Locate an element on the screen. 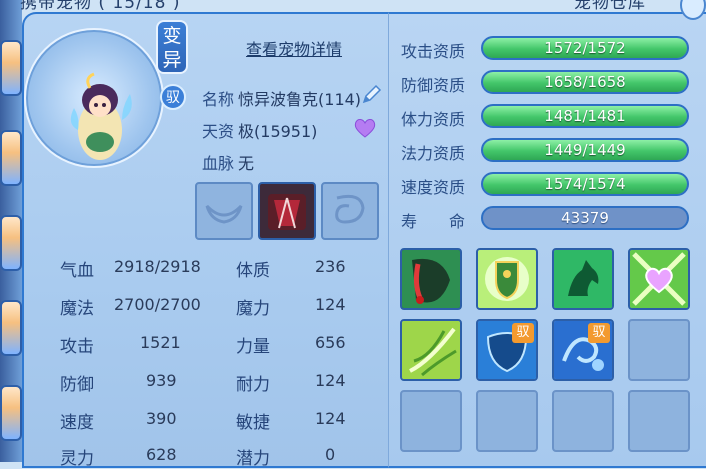 This screenshot has height=469, width=706. purple-heart-icon is located at coordinates (365, 128).